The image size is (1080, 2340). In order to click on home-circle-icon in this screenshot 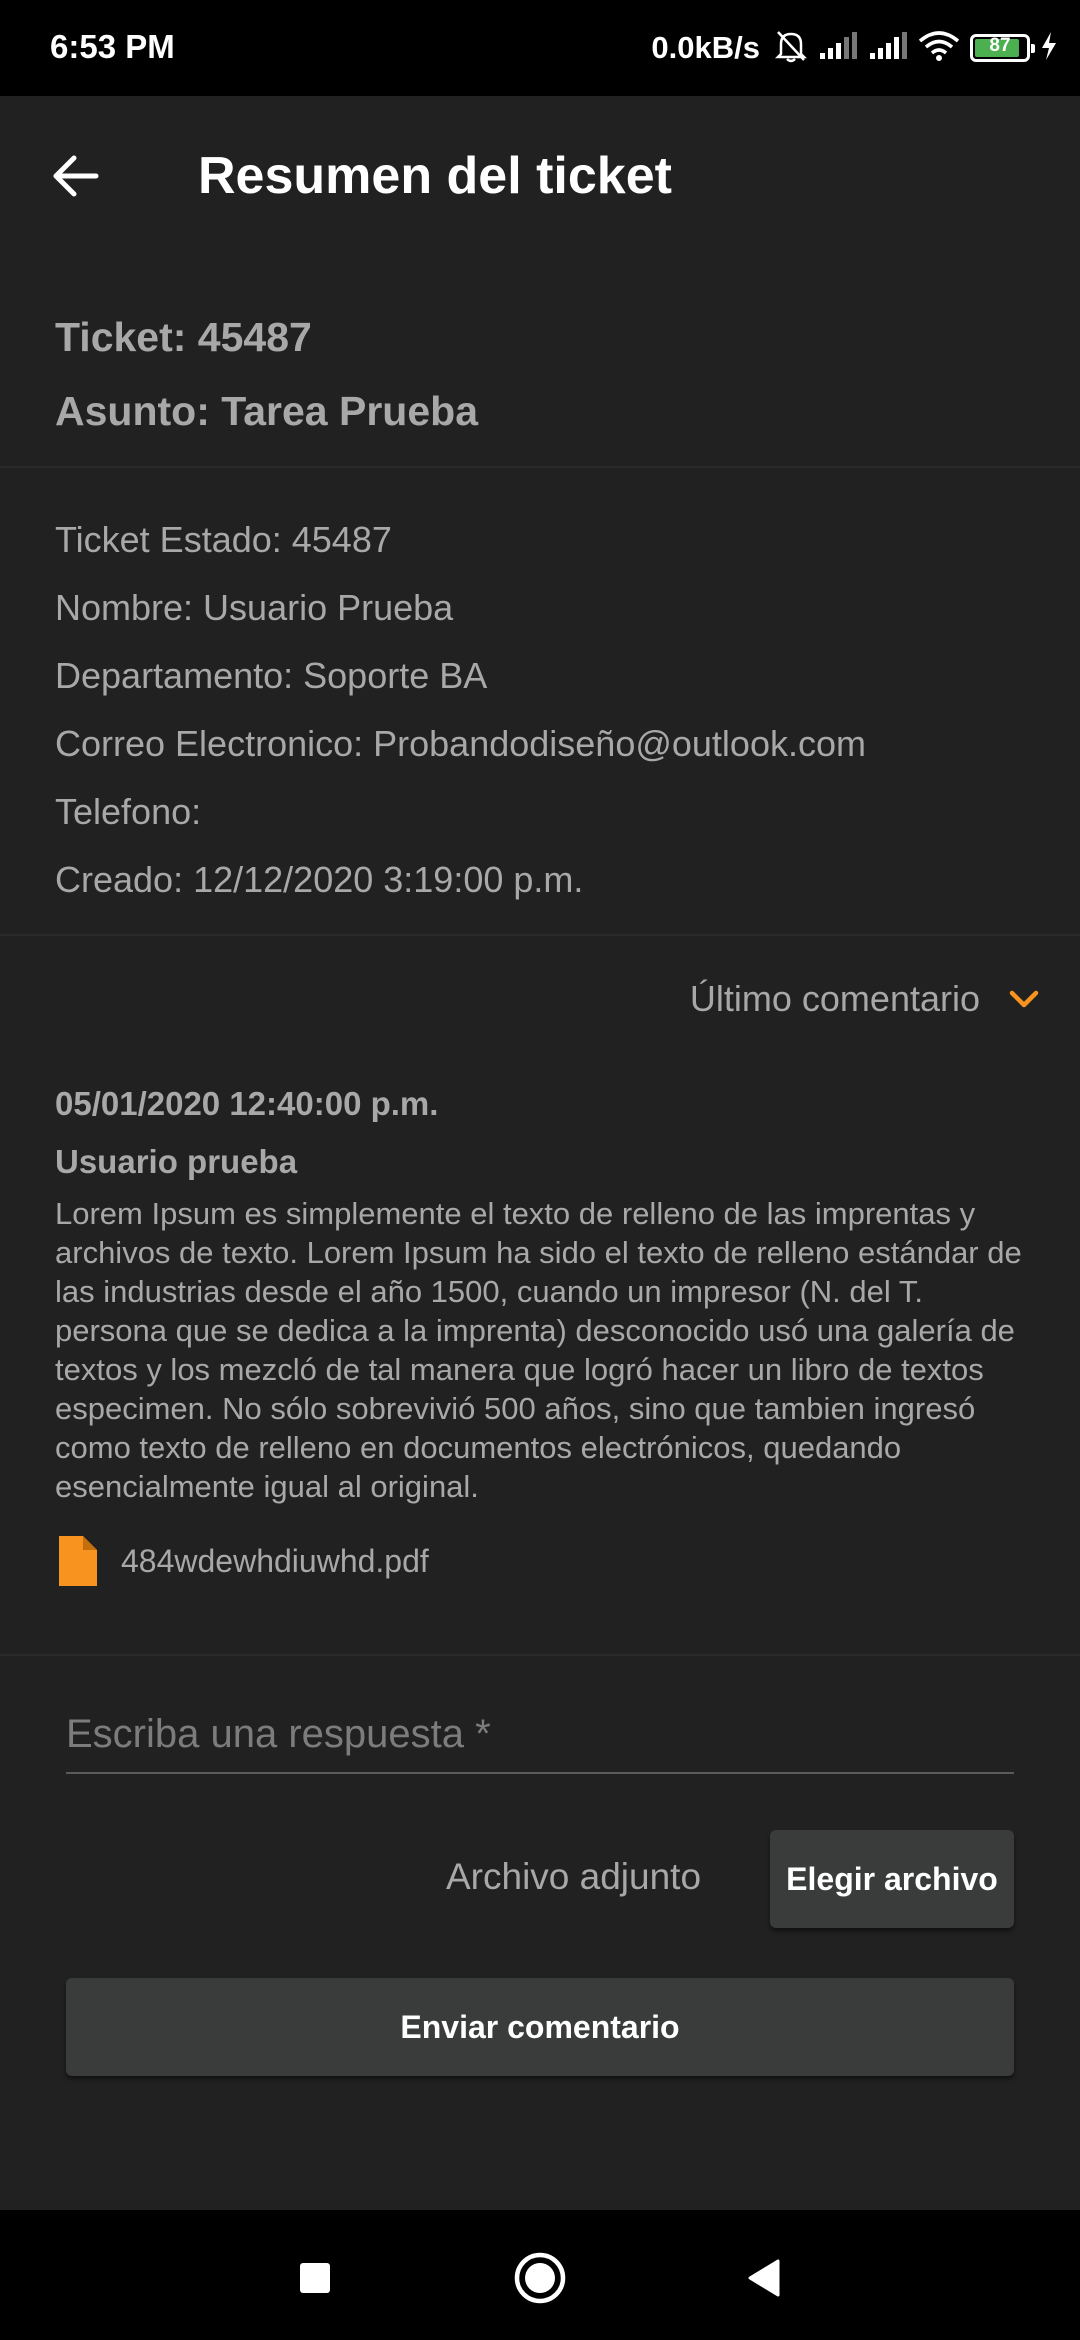, I will do `click(540, 2278)`.